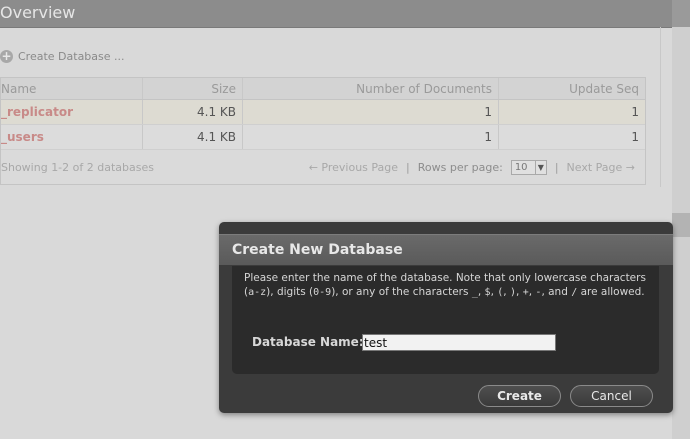 Image resolution: width=690 pixels, height=439 pixels. I want to click on cancel-button: Cancel, so click(611, 396).